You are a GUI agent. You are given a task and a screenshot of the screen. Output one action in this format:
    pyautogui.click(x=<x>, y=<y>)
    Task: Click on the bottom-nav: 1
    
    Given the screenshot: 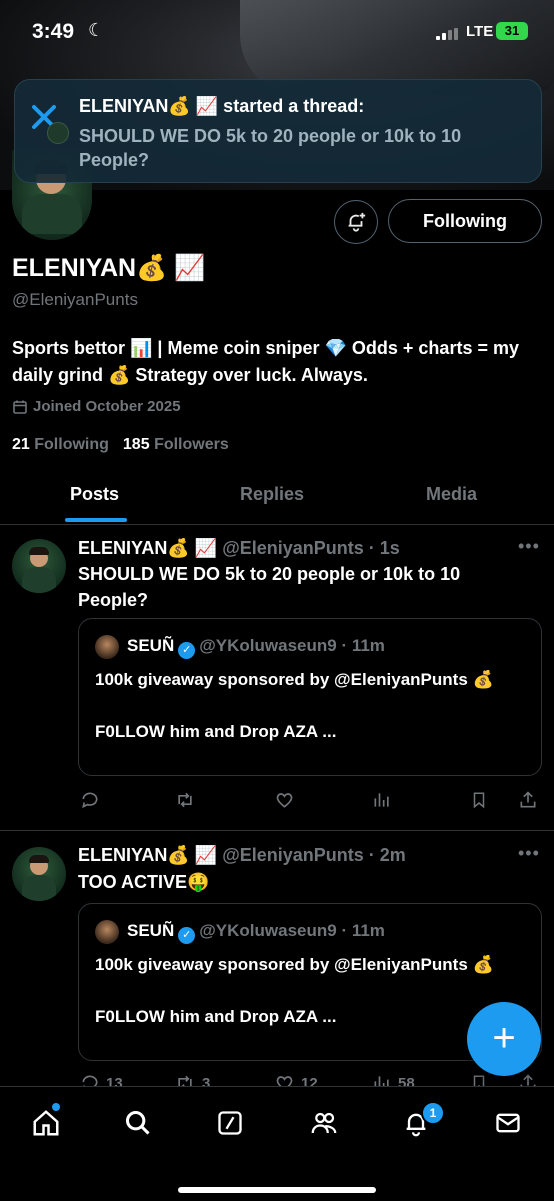 What is the action you would take?
    pyautogui.click(x=277, y=1143)
    